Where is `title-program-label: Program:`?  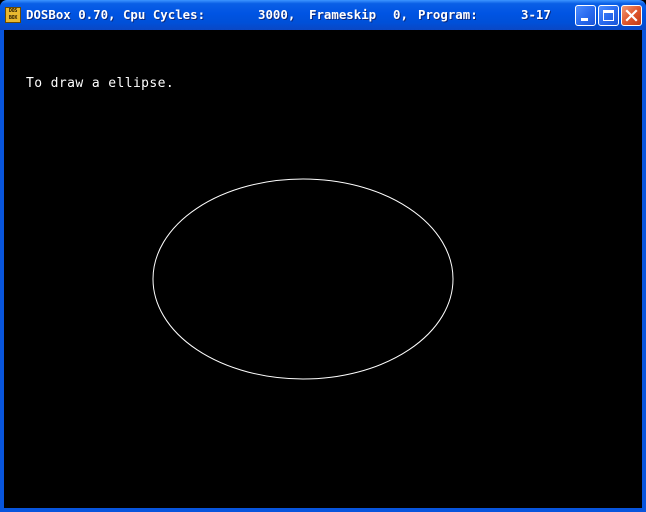 title-program-label: Program: is located at coordinates (448, 14).